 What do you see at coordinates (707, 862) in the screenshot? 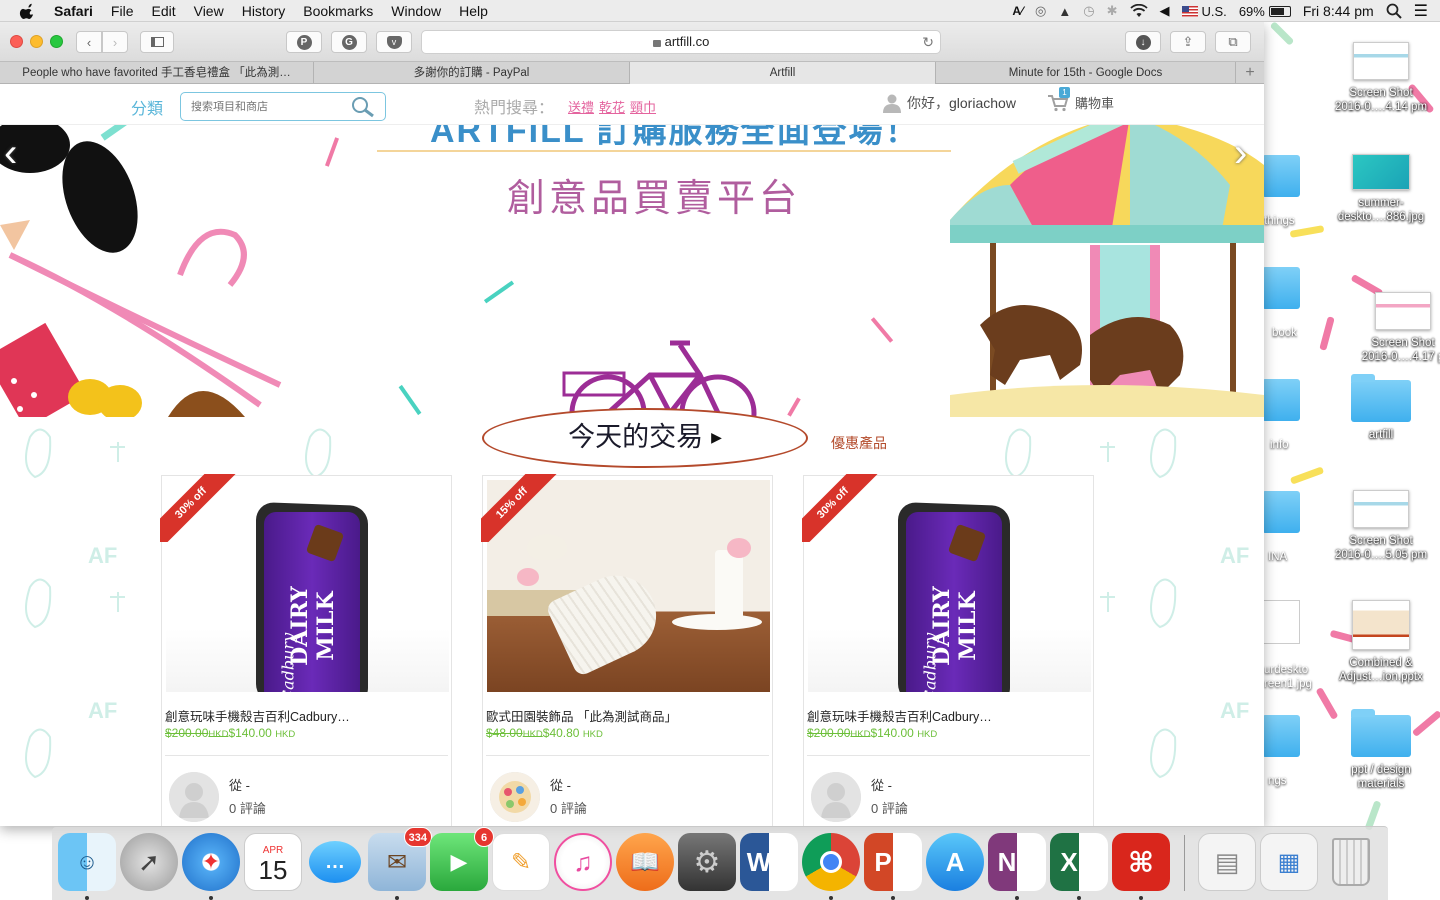
I see `dock-system-preferences: ⚙` at bounding box center [707, 862].